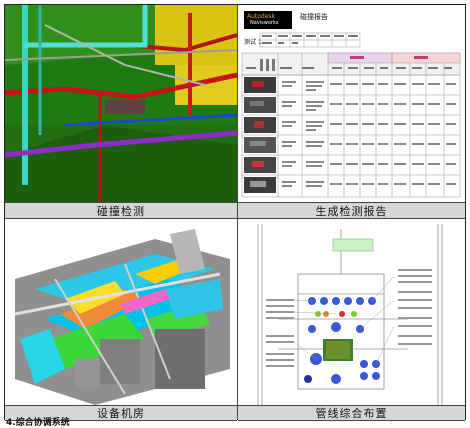  I want to click on column-divider, so click(237, 212).